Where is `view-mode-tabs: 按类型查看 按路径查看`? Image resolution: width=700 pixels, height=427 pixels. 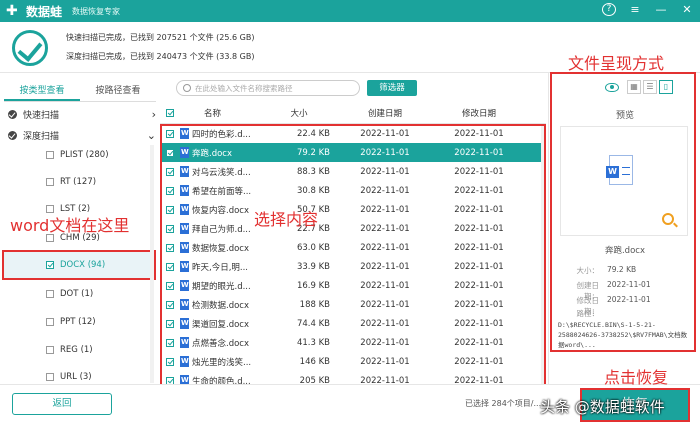 view-mode-tabs: 按类型查看 按路径查看 is located at coordinates (80, 92).